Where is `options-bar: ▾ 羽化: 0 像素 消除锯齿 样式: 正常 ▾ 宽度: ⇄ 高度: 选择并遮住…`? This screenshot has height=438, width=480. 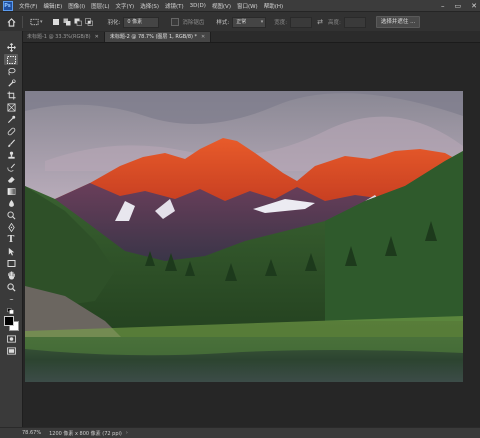 options-bar: ▾ 羽化: 0 像素 消除锯齿 样式: 正常 ▾ 宽度: ⇄ 高度: 选择并遮住… is located at coordinates (240, 22).